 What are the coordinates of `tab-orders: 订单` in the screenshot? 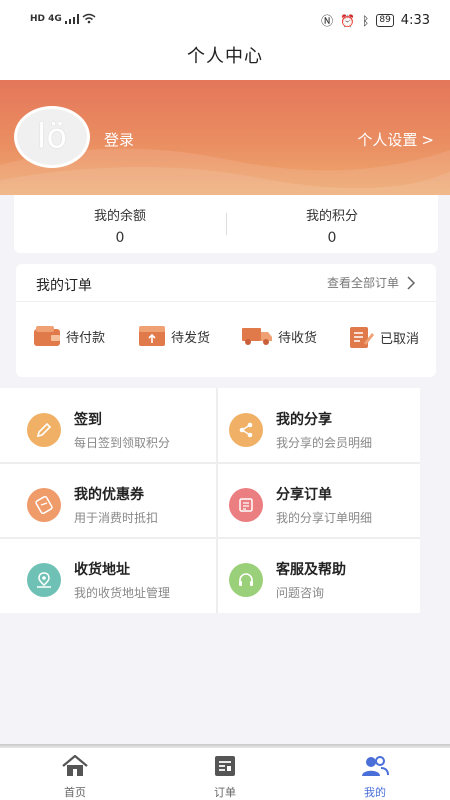 It's located at (225, 777).